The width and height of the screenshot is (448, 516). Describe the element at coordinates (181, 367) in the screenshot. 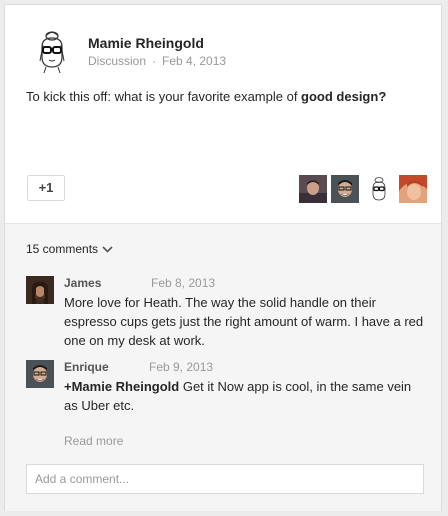

I see `comment-date: Feb 9, 2013` at that location.